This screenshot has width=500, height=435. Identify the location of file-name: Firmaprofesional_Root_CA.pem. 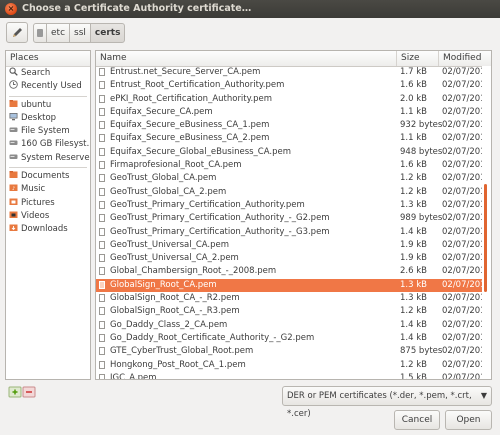
(176, 165).